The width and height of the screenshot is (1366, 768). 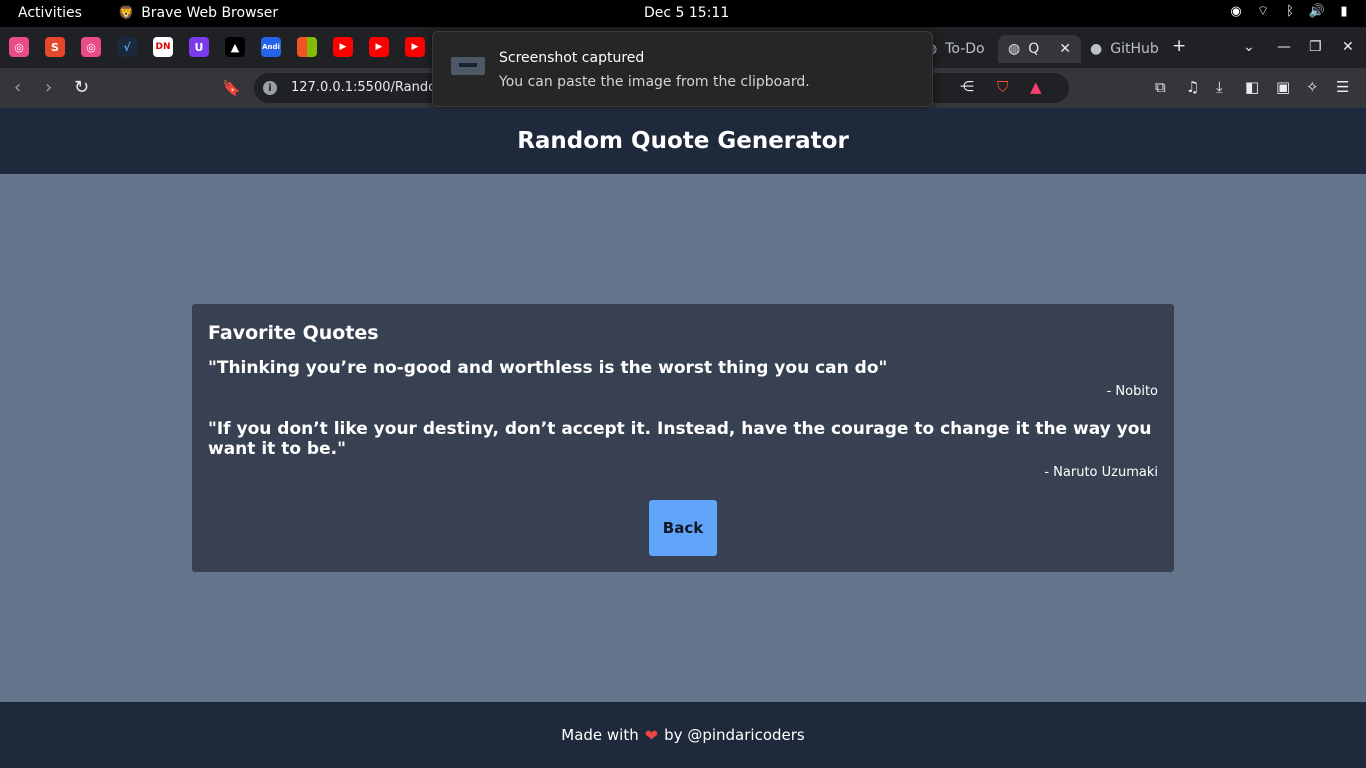 What do you see at coordinates (1101, 472) in the screenshot?
I see `quote-author: - Naruto Uzumaki` at bounding box center [1101, 472].